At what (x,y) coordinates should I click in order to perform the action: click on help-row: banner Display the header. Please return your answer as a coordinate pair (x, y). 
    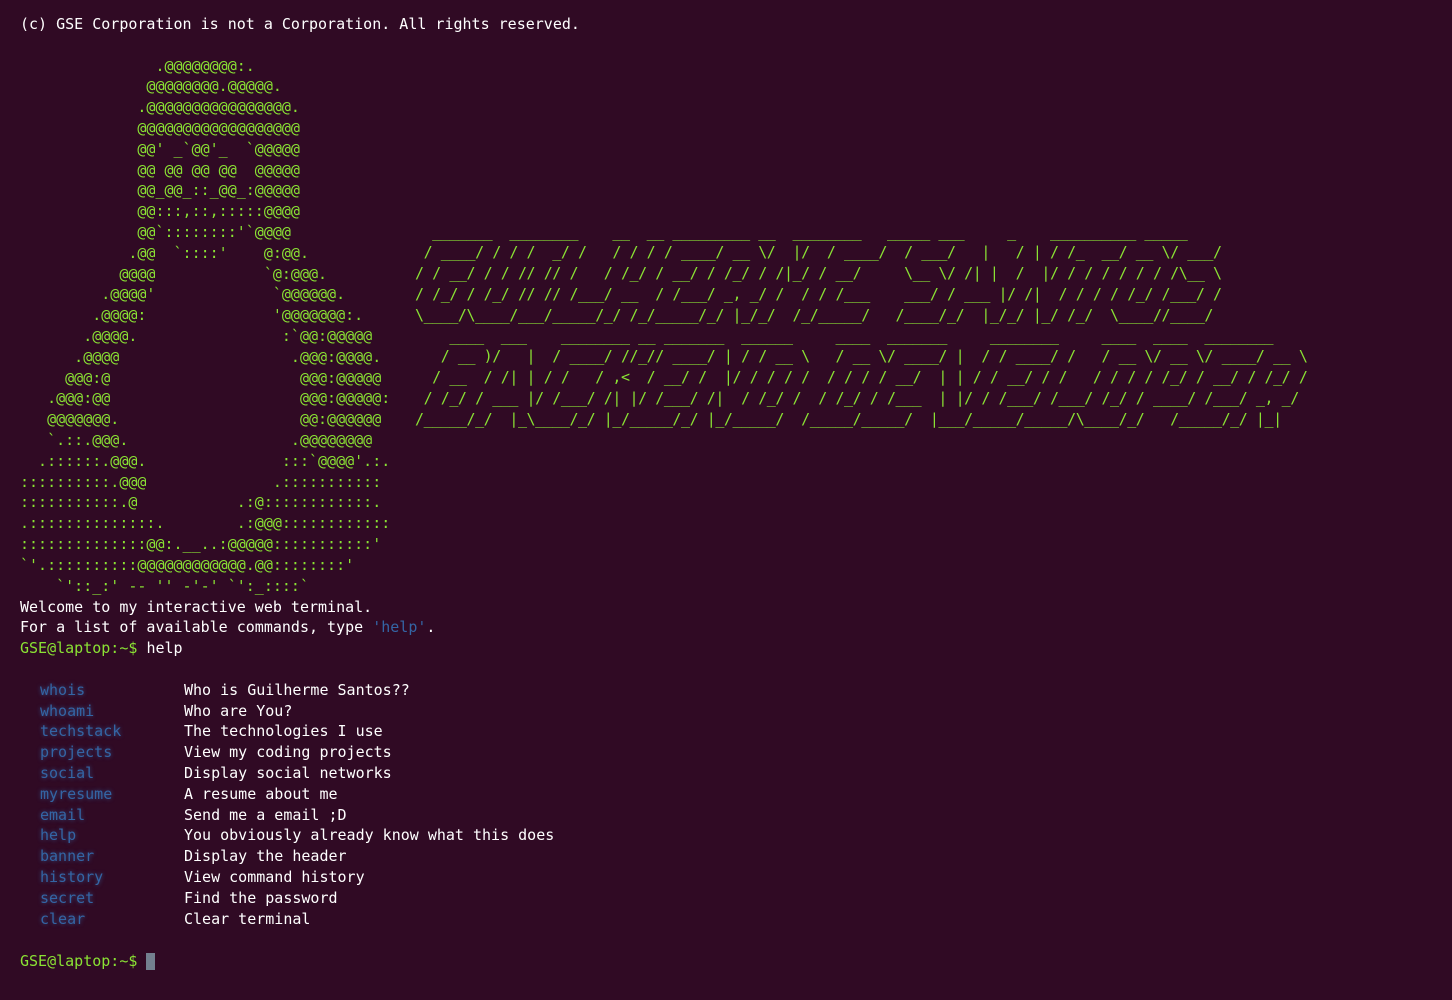
    Looking at the image, I should click on (746, 856).